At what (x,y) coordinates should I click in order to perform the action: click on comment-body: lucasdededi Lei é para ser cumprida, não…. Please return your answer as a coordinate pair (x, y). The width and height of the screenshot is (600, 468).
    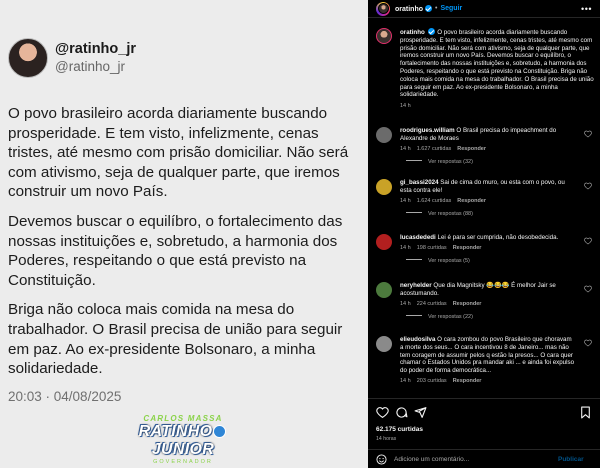
    Looking at the image, I should click on (488, 249).